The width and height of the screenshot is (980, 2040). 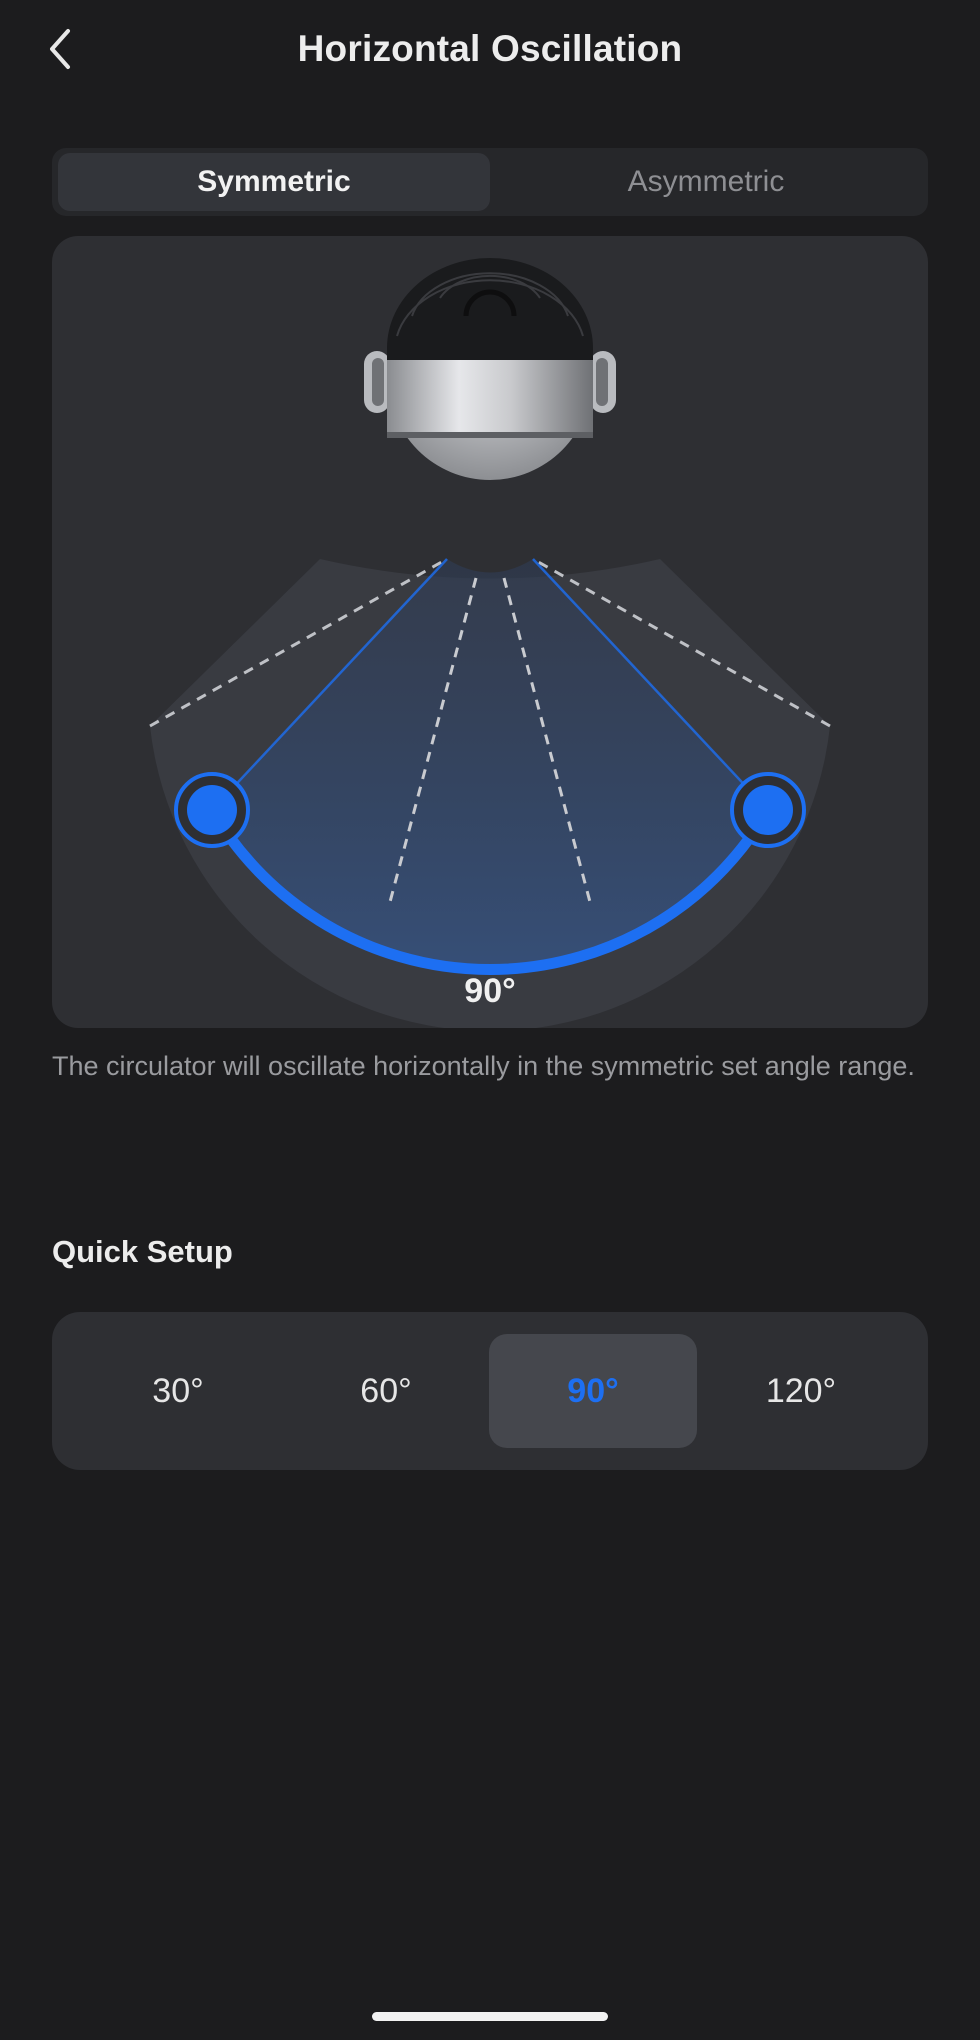 What do you see at coordinates (212, 810) in the screenshot?
I see `left-angle-handle` at bounding box center [212, 810].